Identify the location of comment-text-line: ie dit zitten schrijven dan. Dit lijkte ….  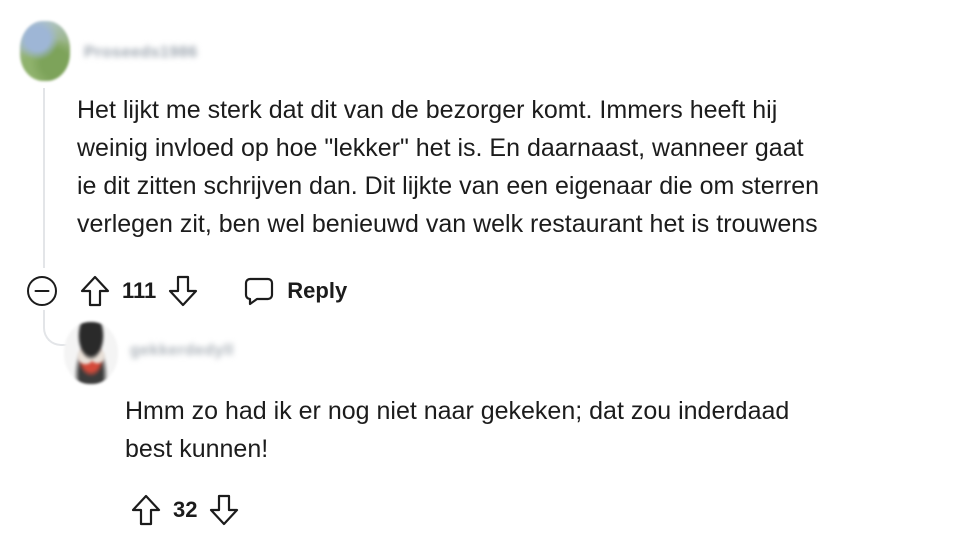
(448, 186).